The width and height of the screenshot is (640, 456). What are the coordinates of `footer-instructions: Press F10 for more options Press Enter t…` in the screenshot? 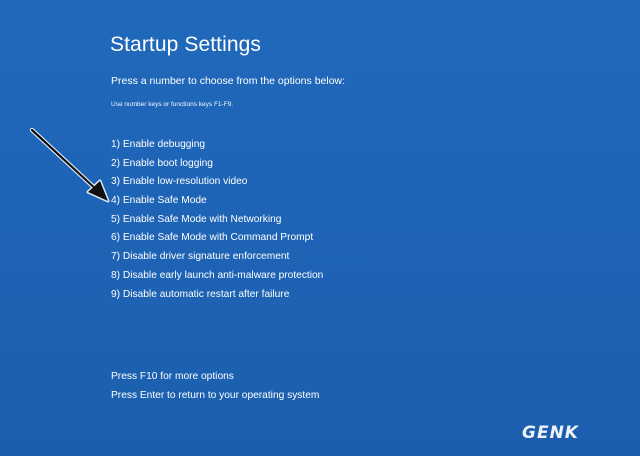 It's located at (215, 386).